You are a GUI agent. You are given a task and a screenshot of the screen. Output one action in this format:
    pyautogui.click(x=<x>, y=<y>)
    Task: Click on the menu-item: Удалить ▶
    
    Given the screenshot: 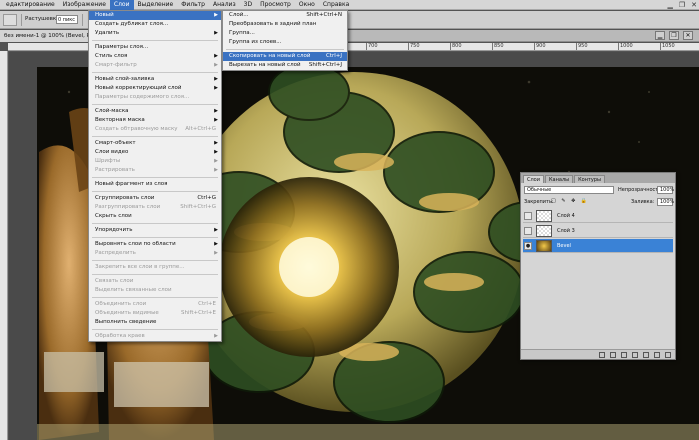 What is the action you would take?
    pyautogui.click(x=155, y=33)
    